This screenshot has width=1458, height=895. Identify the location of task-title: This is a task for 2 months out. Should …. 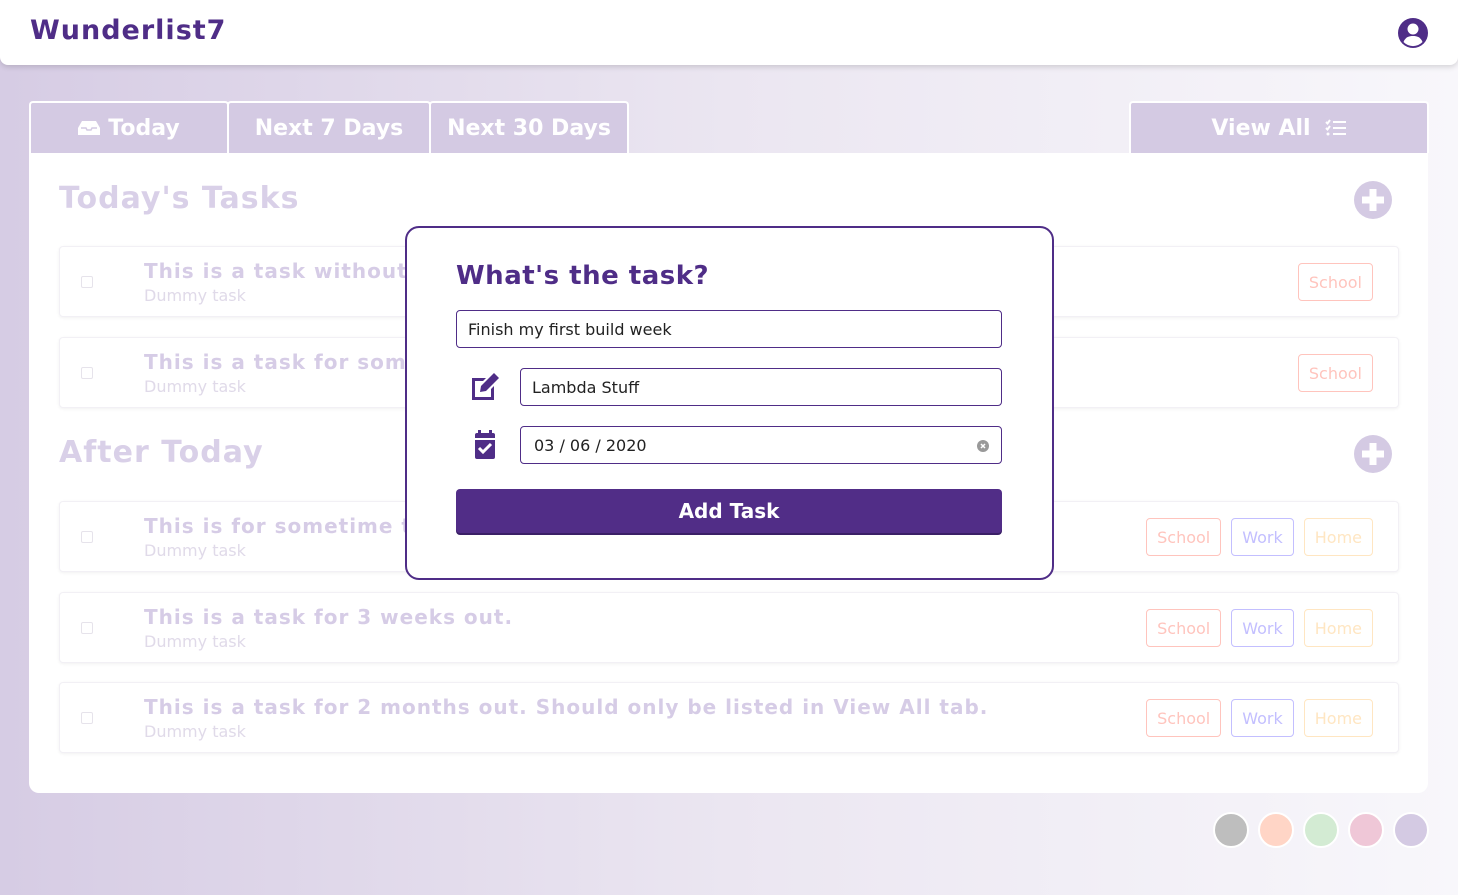
(566, 707).